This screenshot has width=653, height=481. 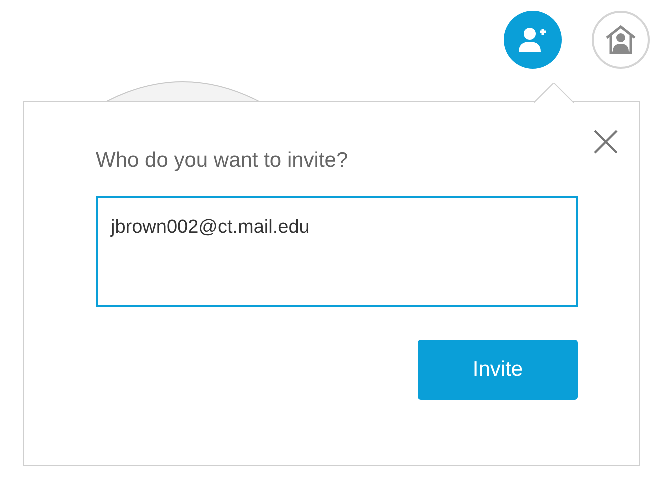 I want to click on add-user-icon, so click(x=533, y=40).